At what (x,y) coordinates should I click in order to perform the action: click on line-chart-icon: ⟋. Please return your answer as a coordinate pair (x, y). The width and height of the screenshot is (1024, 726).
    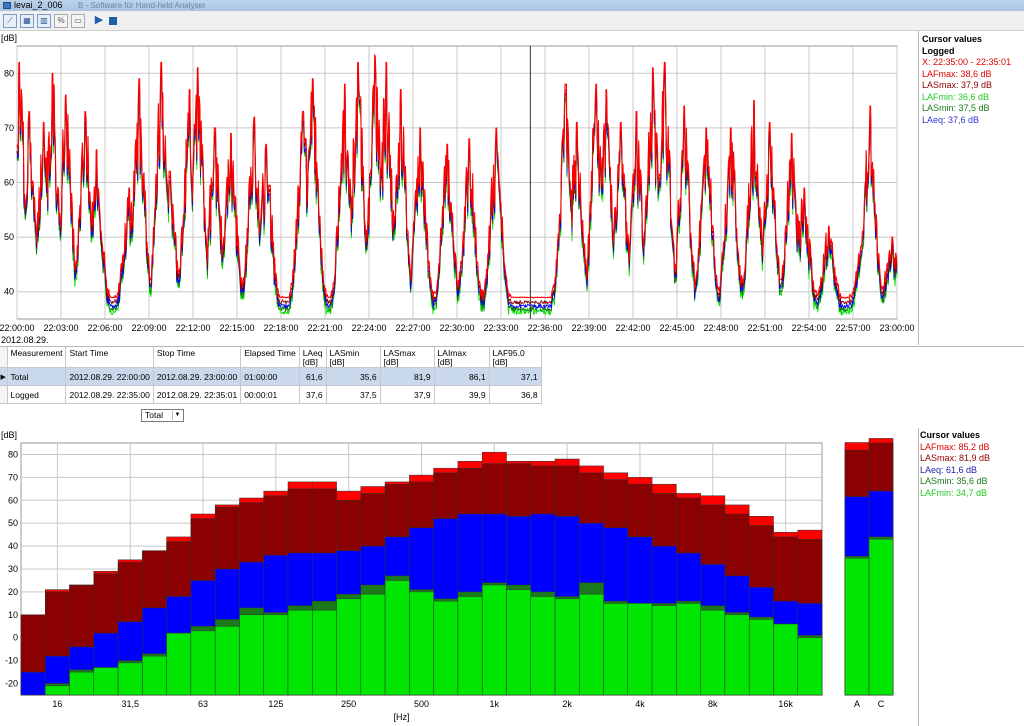
    Looking at the image, I should click on (10, 20).